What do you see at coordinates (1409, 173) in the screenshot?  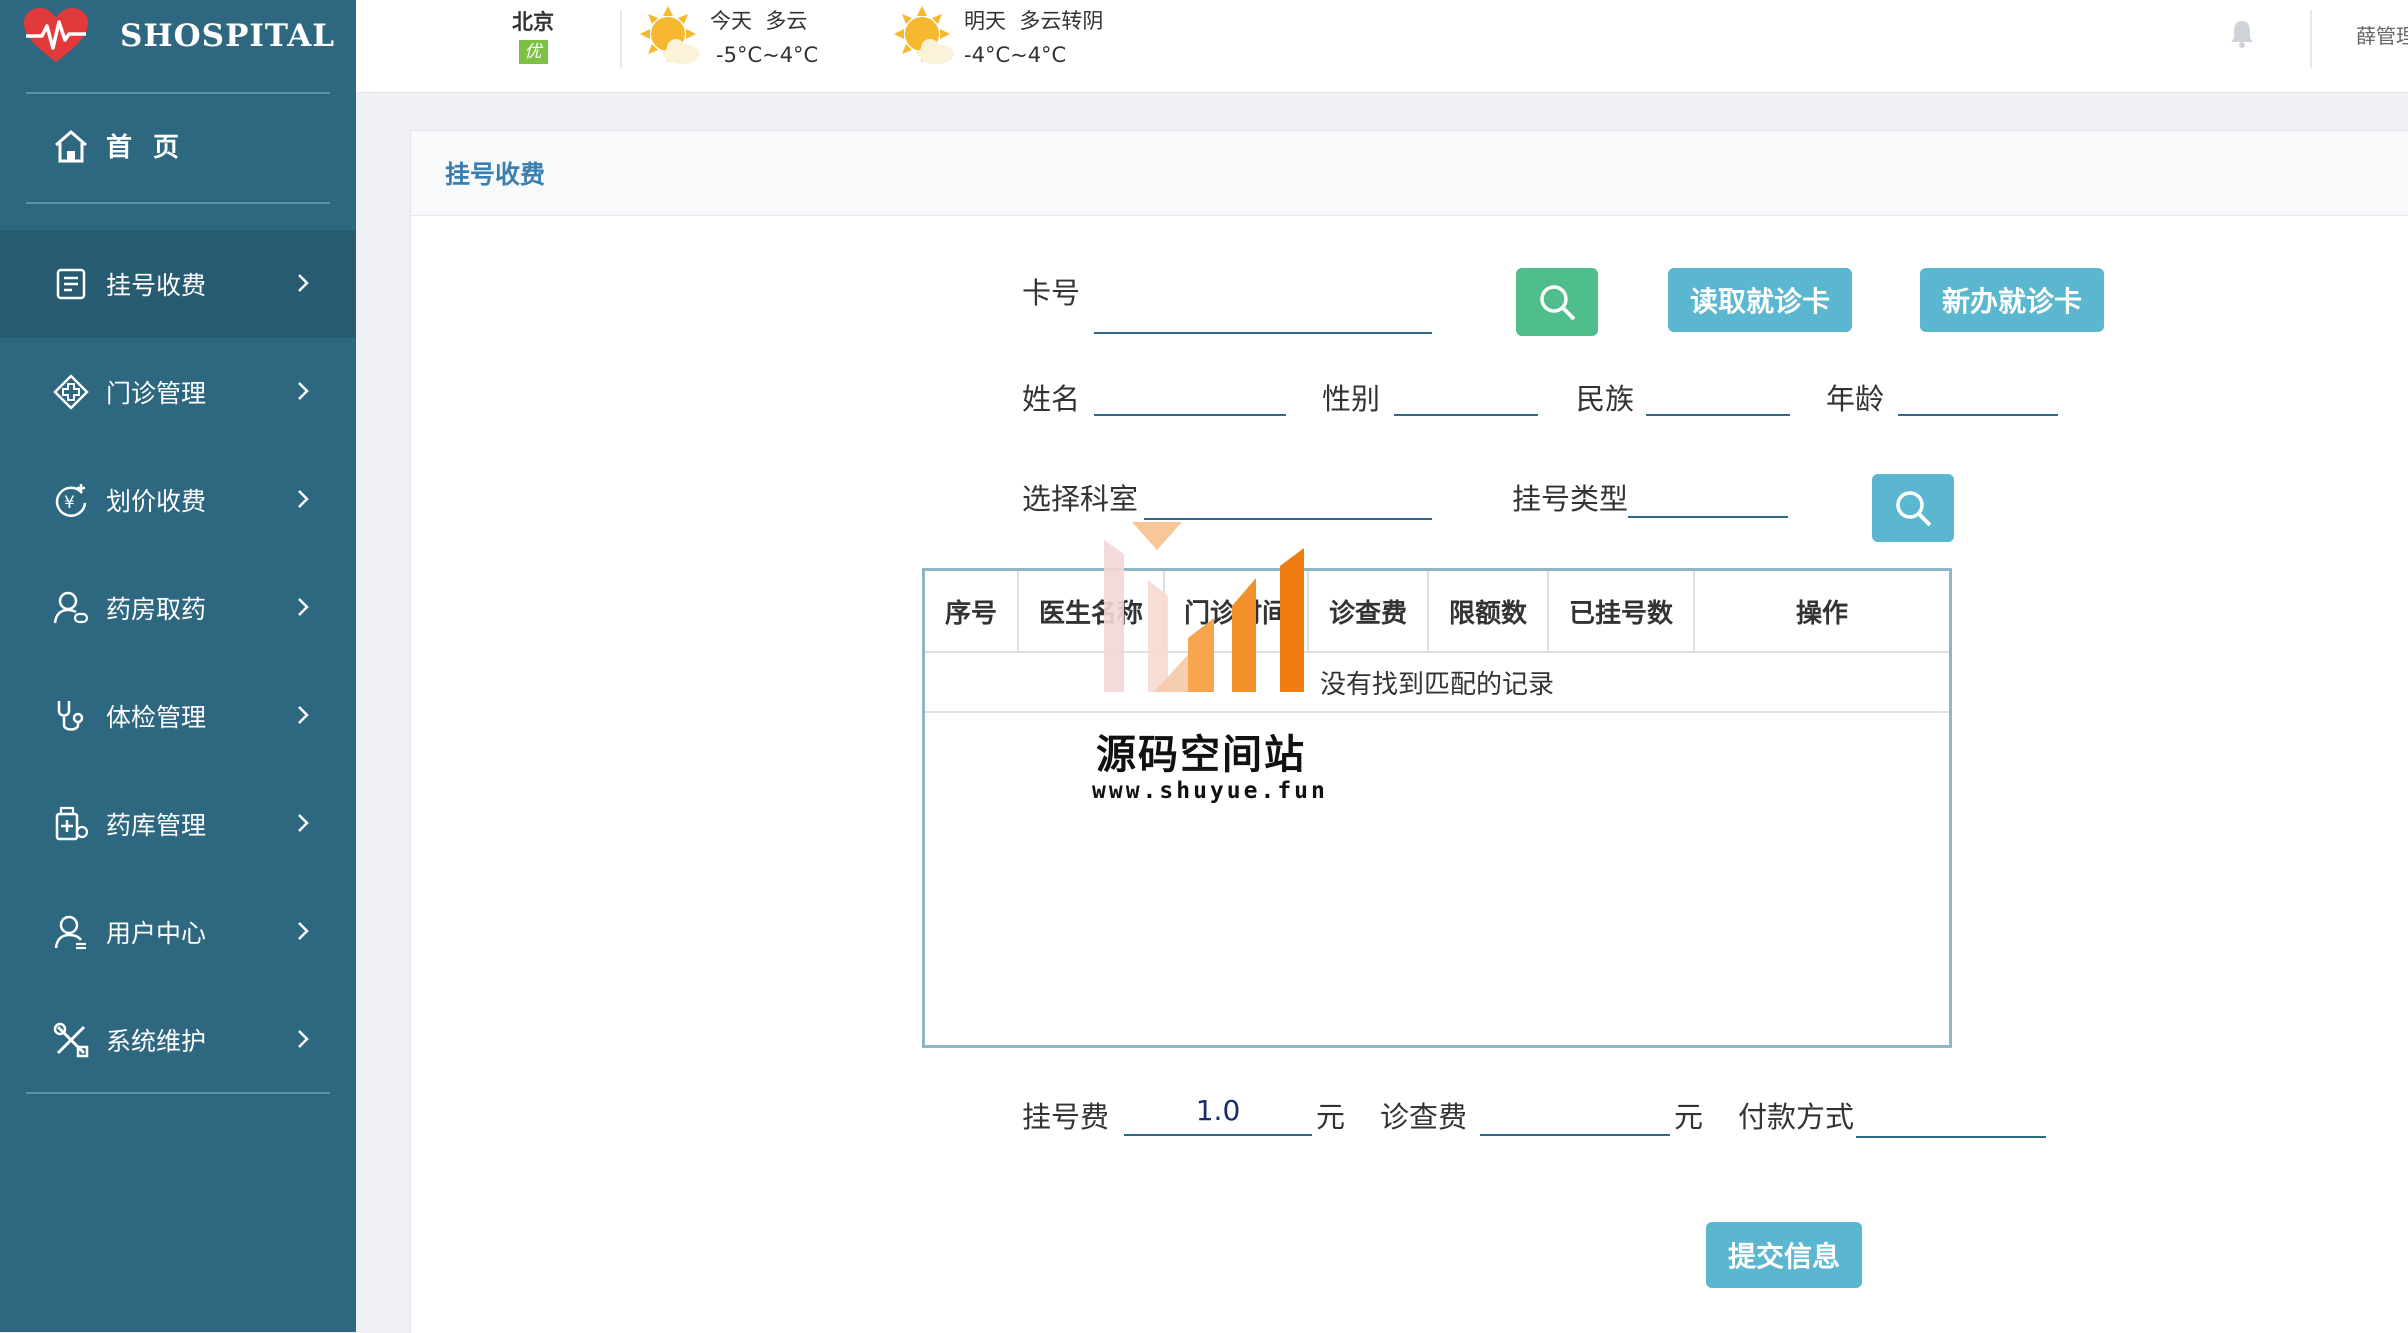 I see `panel-header: 挂号收费` at bounding box center [1409, 173].